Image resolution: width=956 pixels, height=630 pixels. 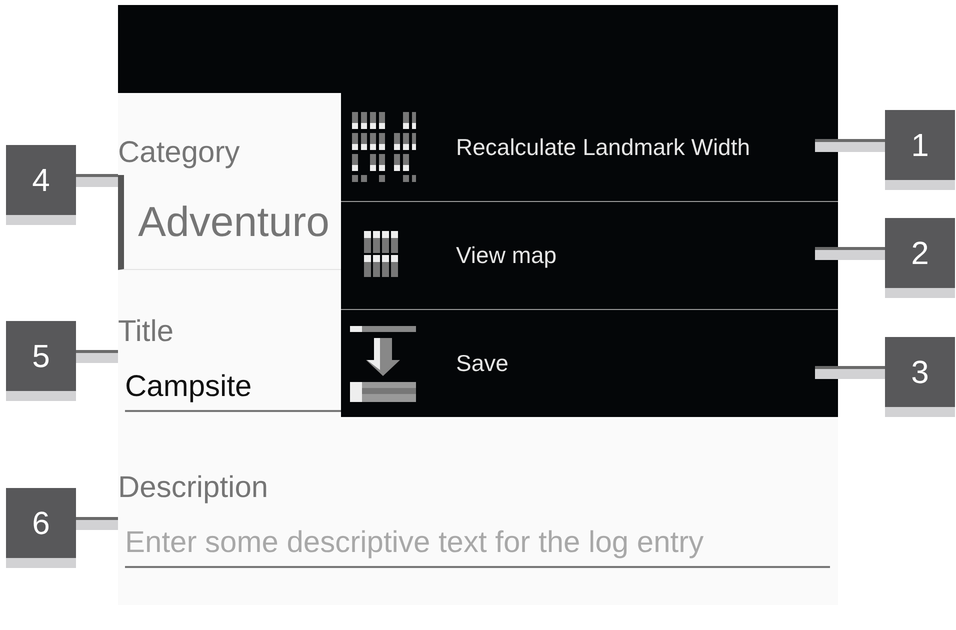 I want to click on callout-number: 1, so click(x=920, y=145).